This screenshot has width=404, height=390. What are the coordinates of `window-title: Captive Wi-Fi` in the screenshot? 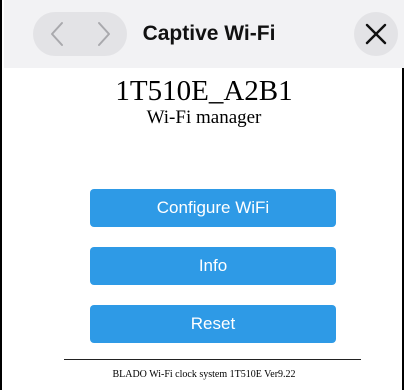 It's located at (209, 33).